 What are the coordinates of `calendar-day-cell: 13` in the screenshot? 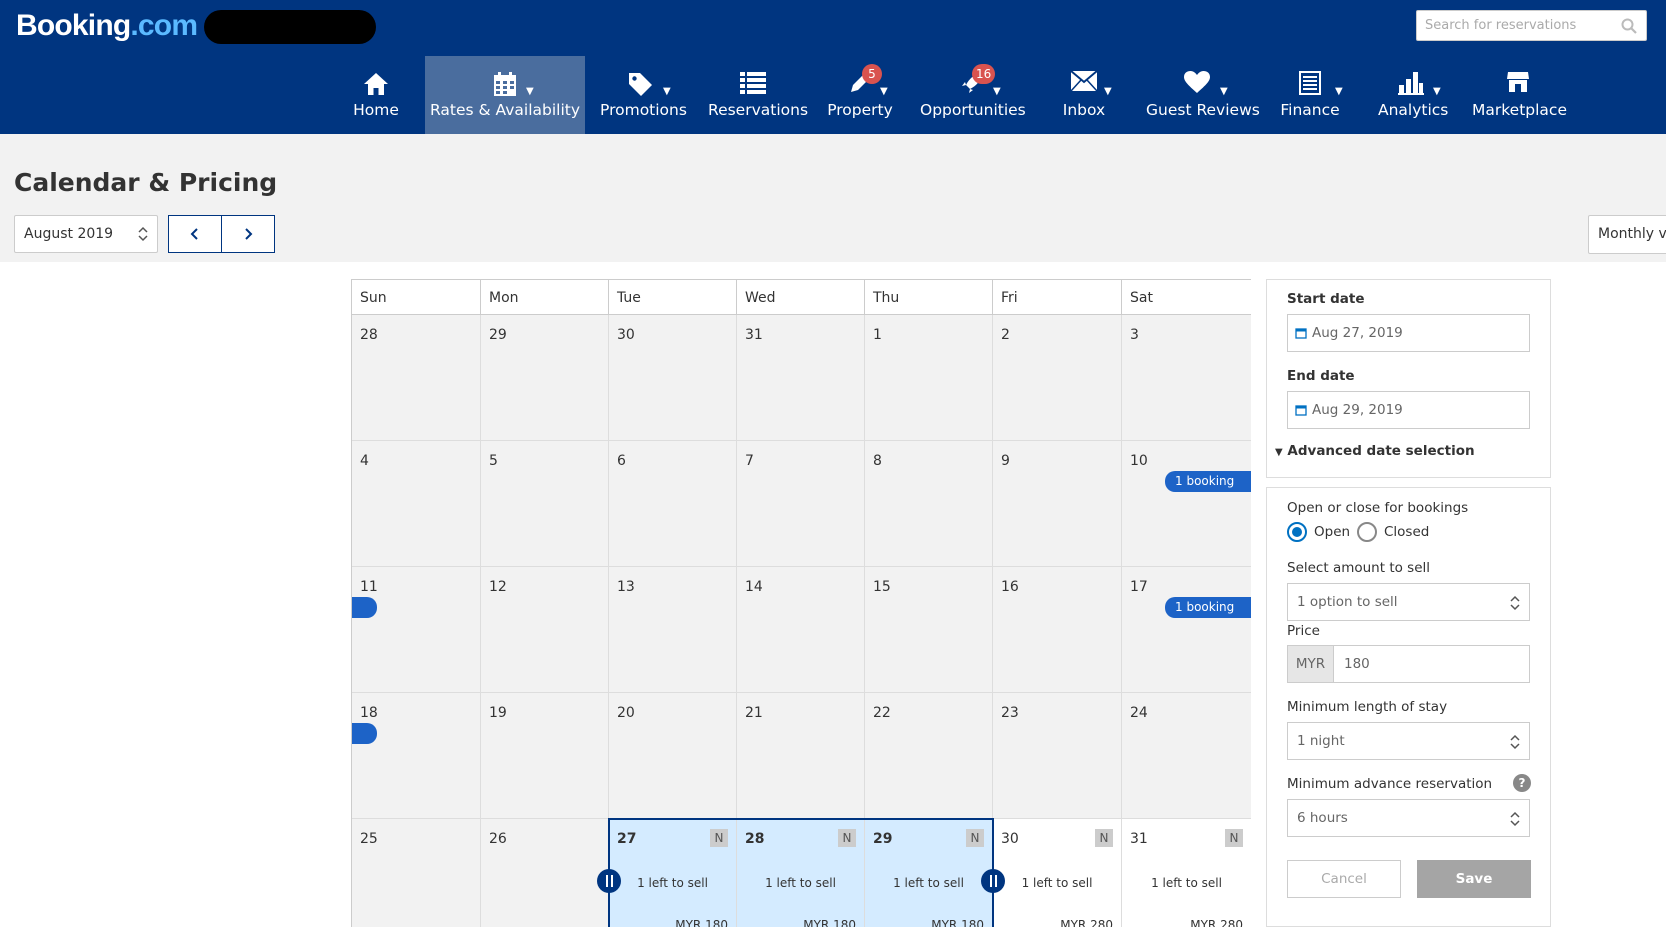 It's located at (673, 630).